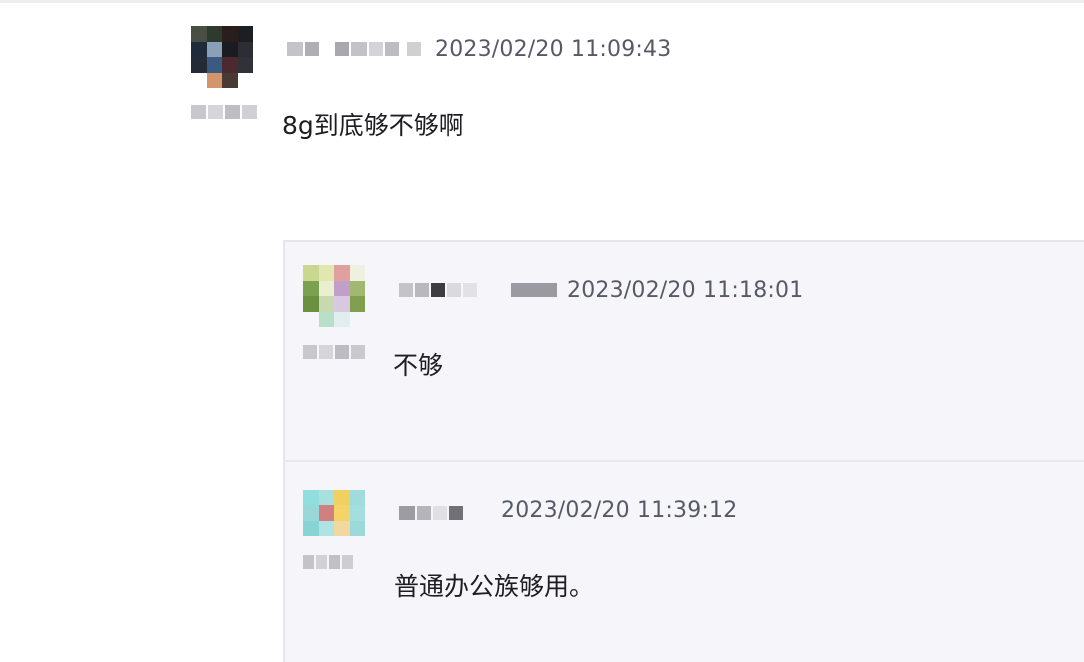 The width and height of the screenshot is (1084, 662). I want to click on top-divider, so click(542, 1).